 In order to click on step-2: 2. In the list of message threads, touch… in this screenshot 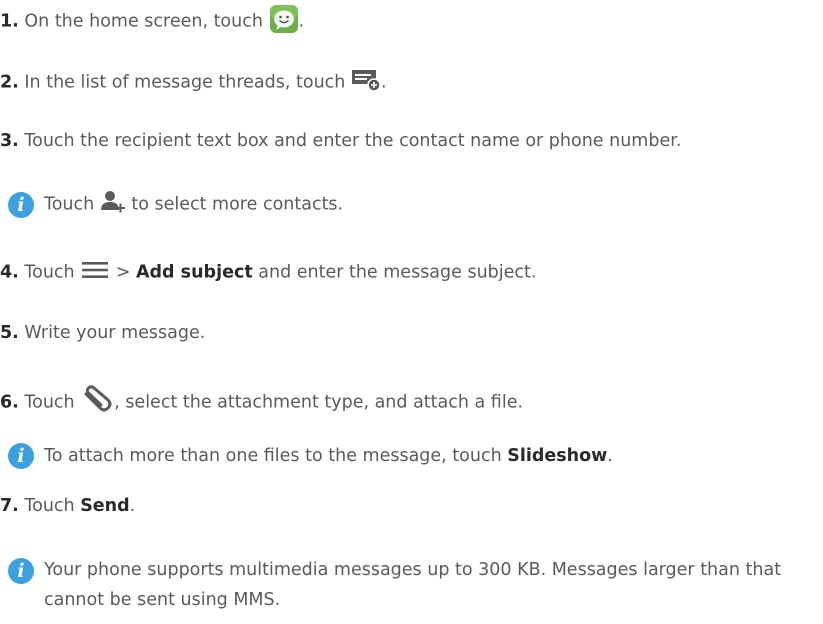, I will do `click(193, 82)`.